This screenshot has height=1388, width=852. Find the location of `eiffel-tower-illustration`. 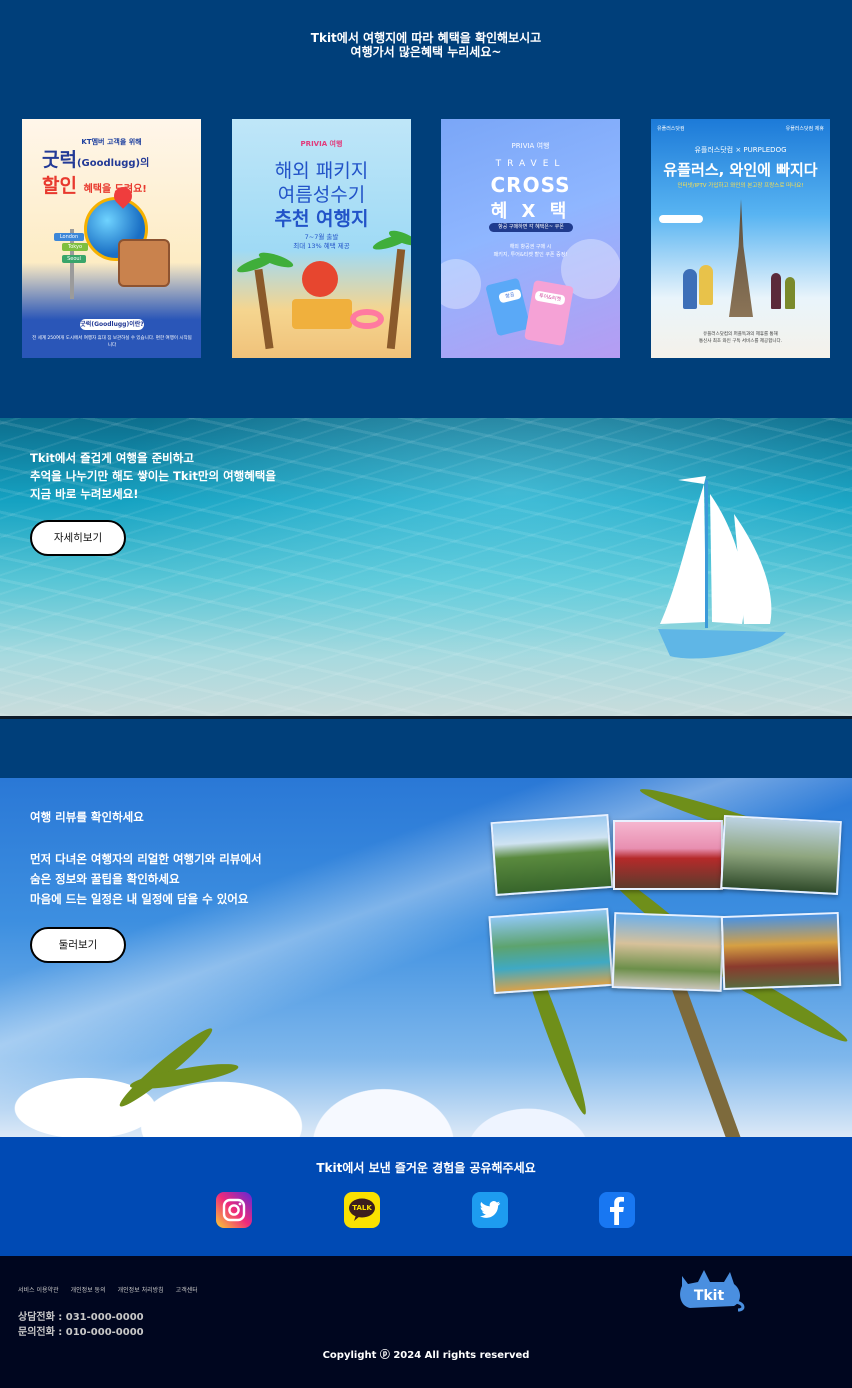

eiffel-tower-illustration is located at coordinates (741, 258).